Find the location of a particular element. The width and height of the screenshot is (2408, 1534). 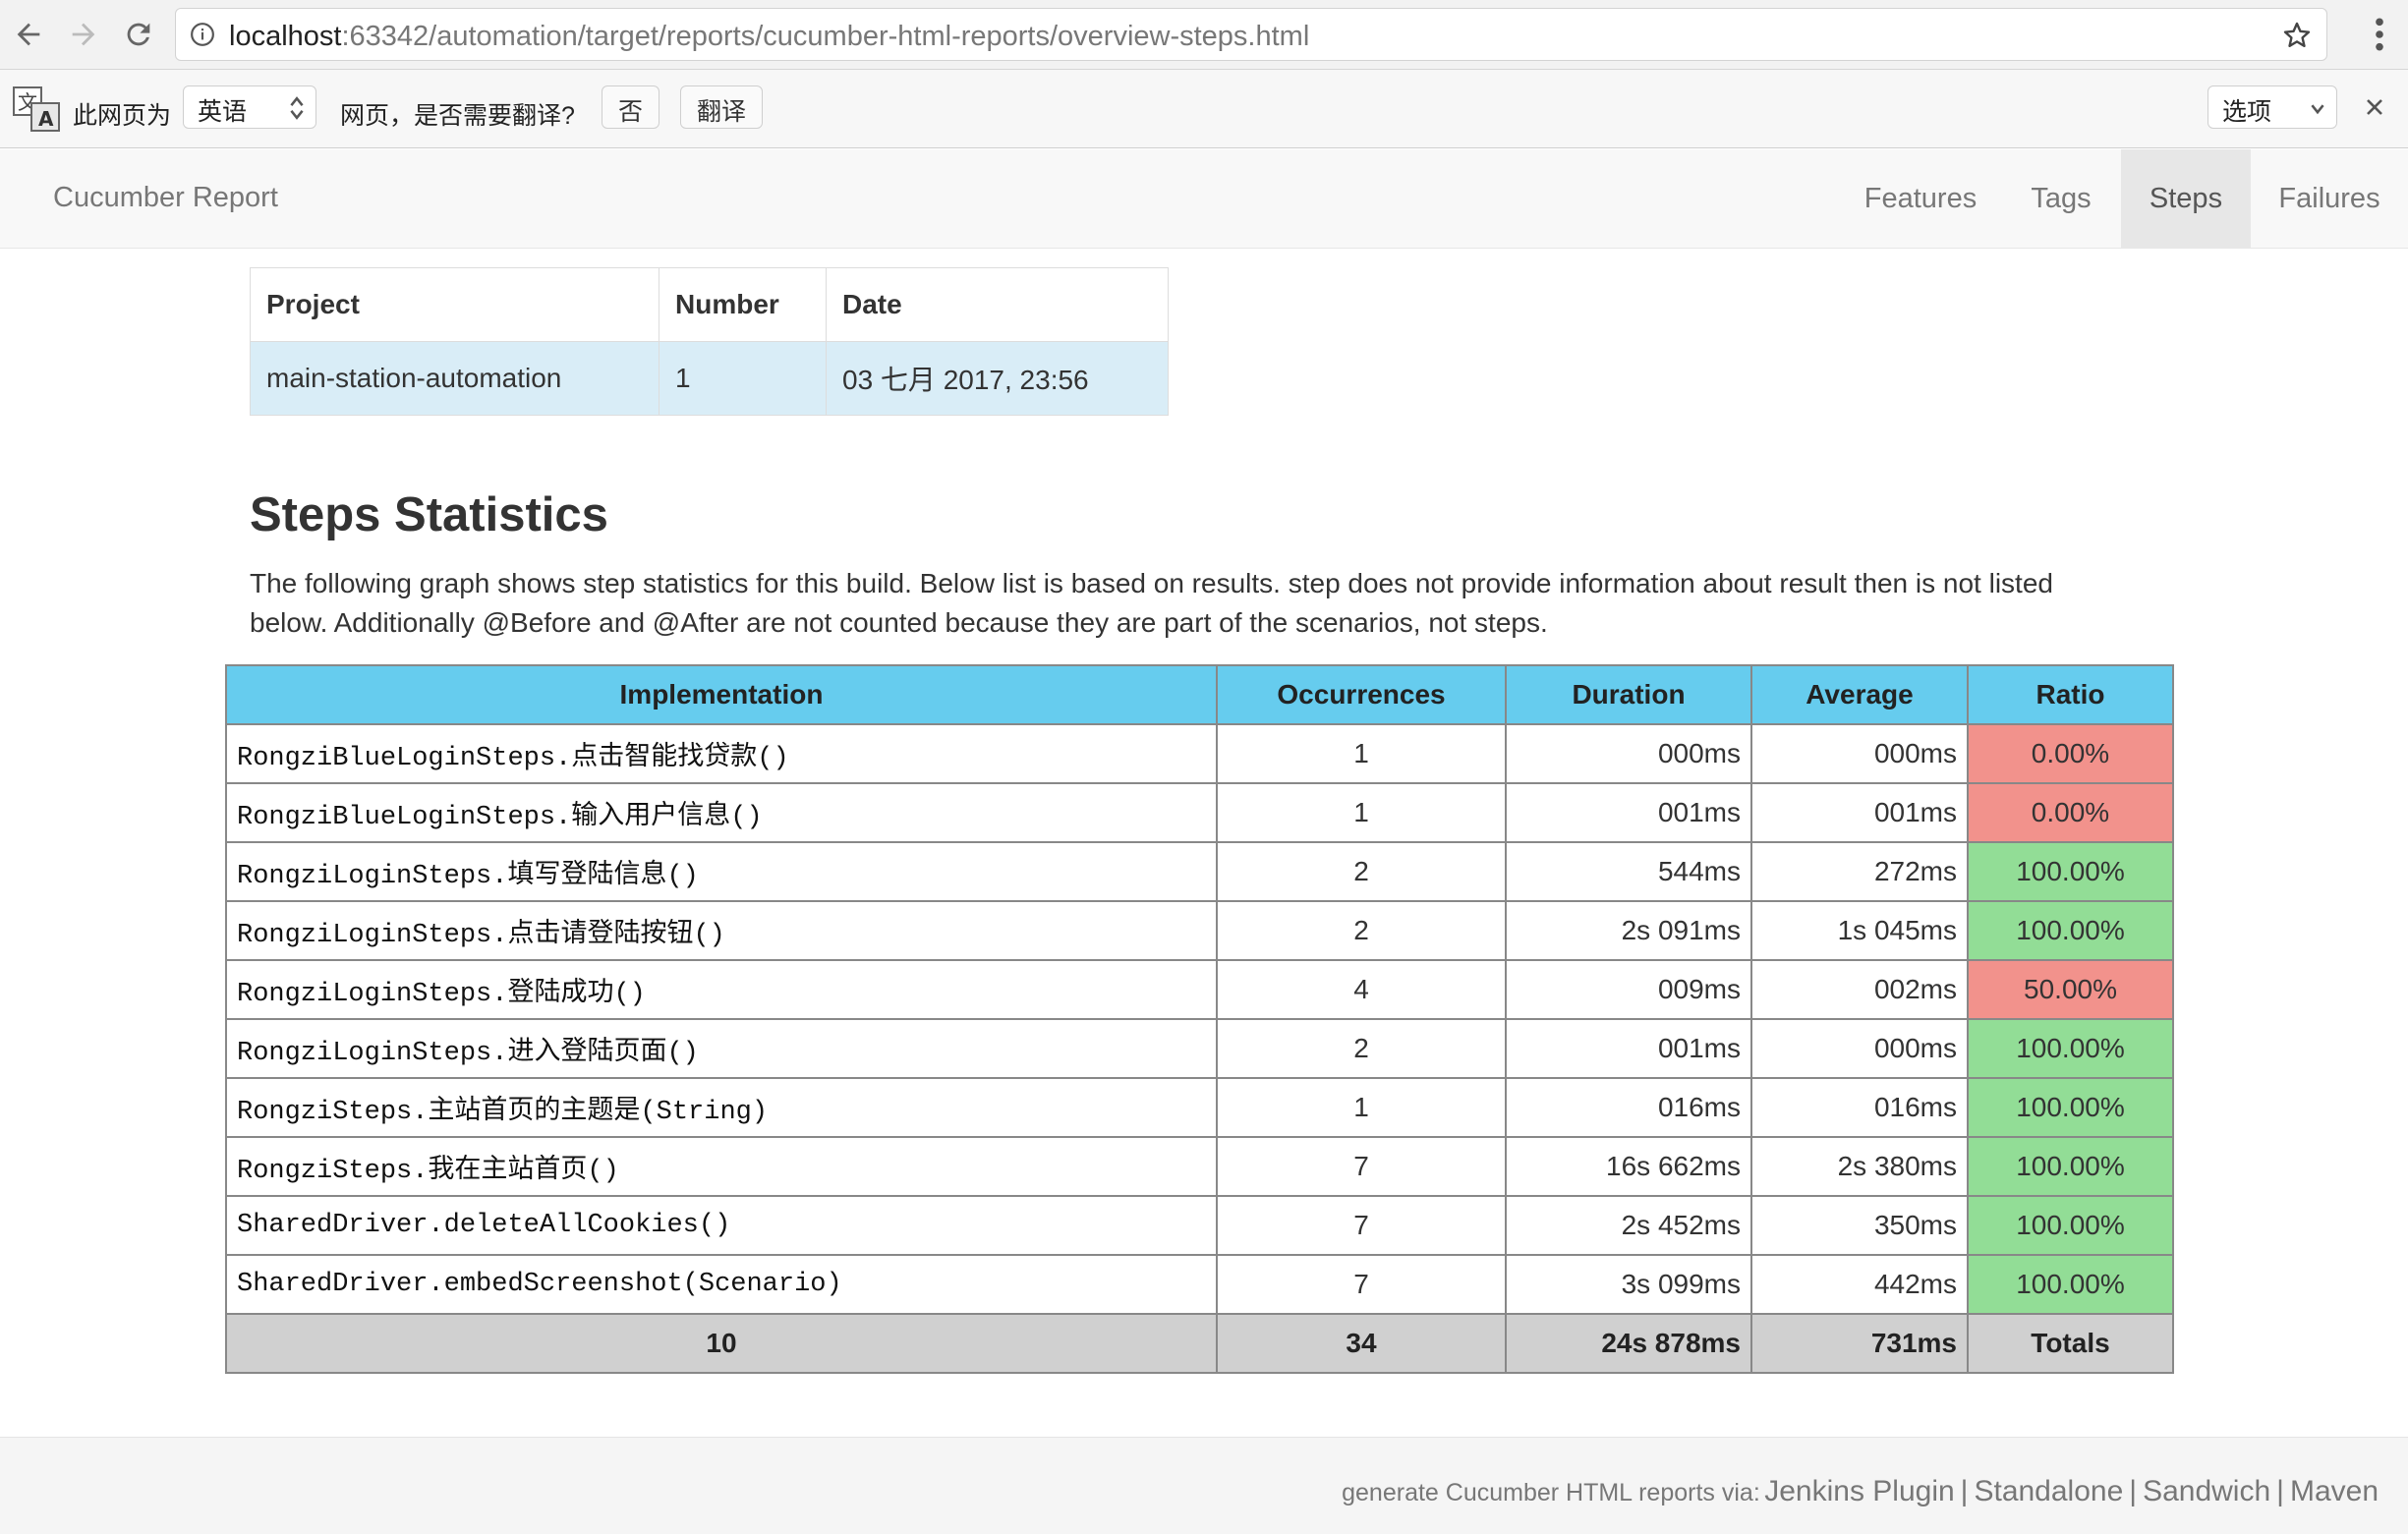

reload-icon is located at coordinates (138, 34).